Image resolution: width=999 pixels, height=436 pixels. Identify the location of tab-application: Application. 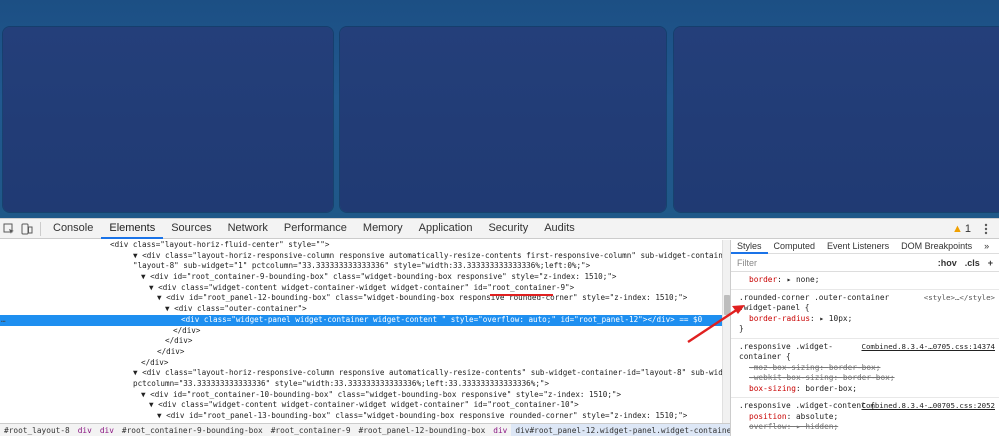
(446, 229).